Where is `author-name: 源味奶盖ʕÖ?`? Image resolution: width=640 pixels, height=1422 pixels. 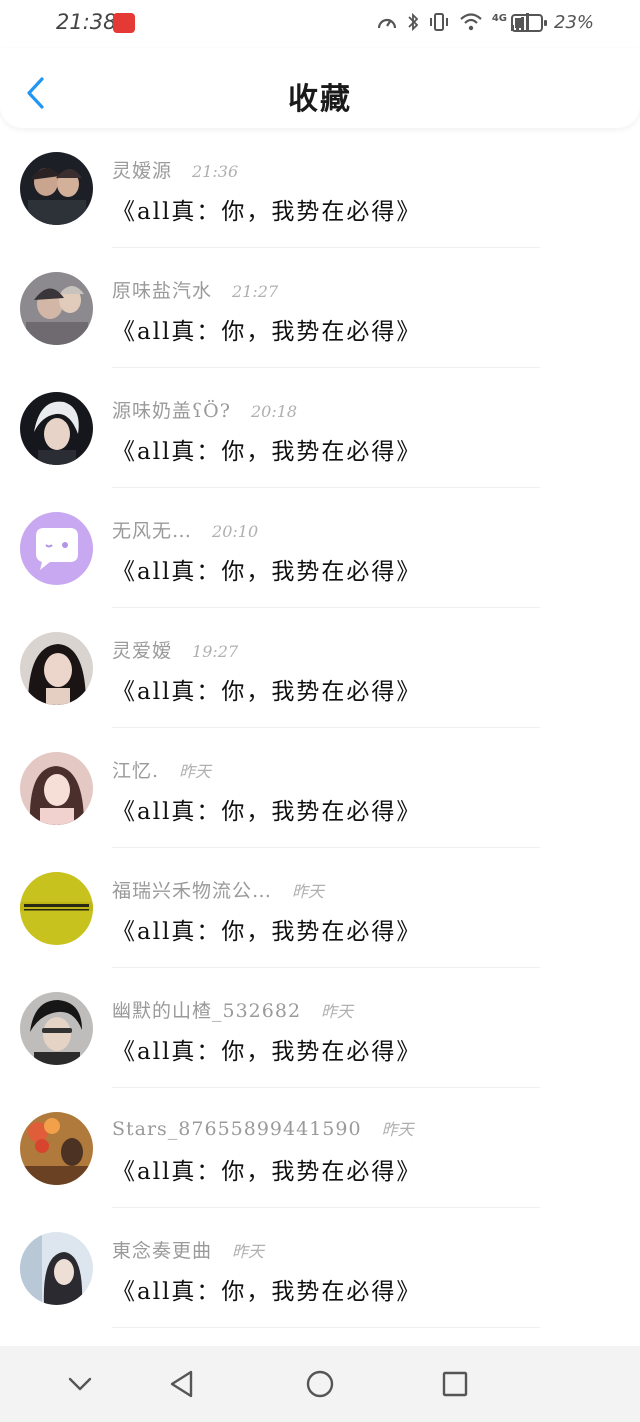
author-name: 源味奶盖ʕÖ? is located at coordinates (171, 411).